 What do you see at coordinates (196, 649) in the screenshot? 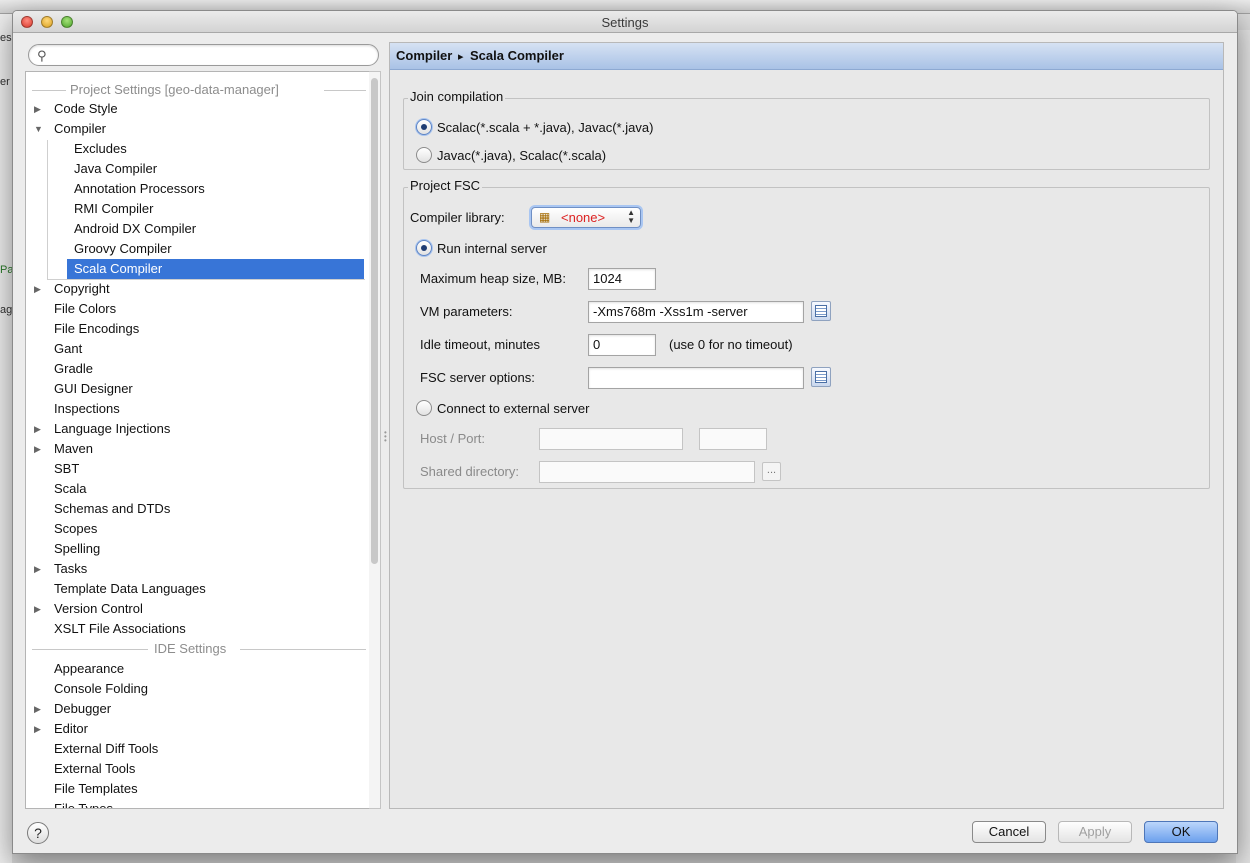
I see `ide-settings-header: IDE Settings` at bounding box center [196, 649].